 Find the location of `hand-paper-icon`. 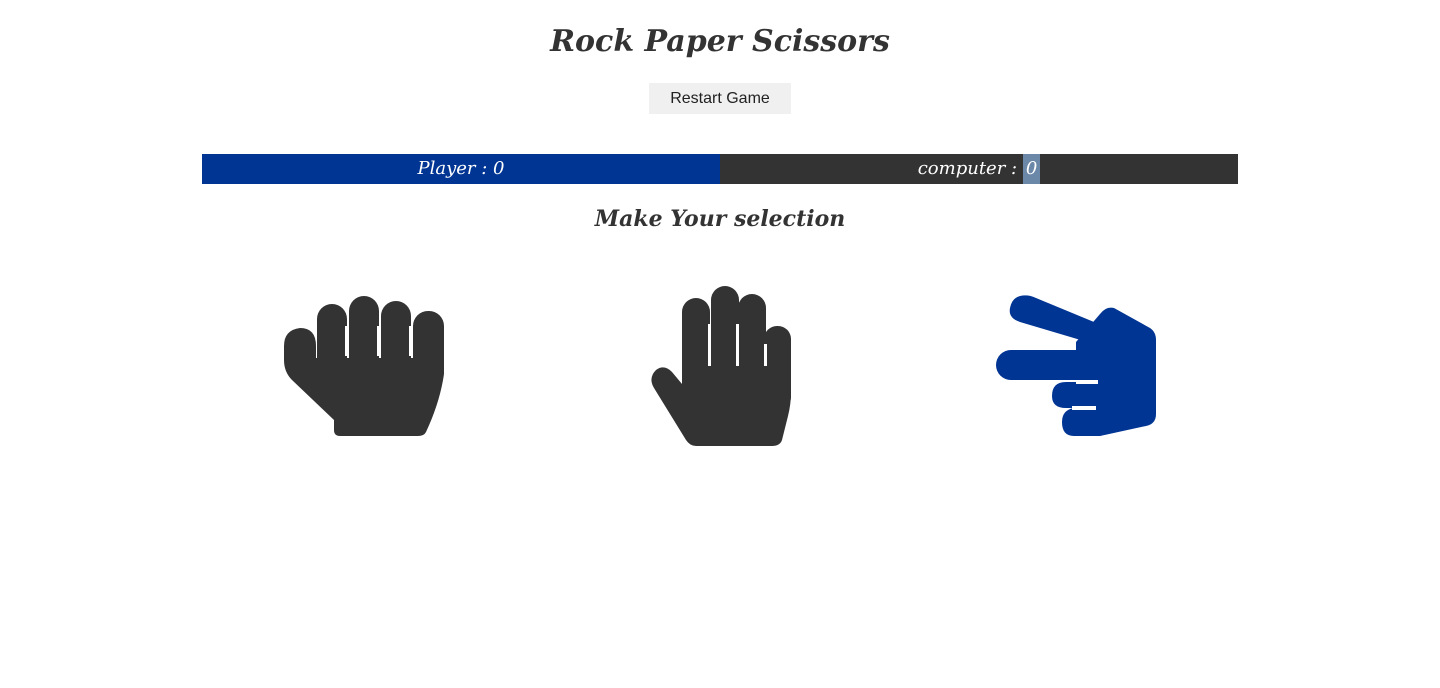

hand-paper-icon is located at coordinates (721, 366).